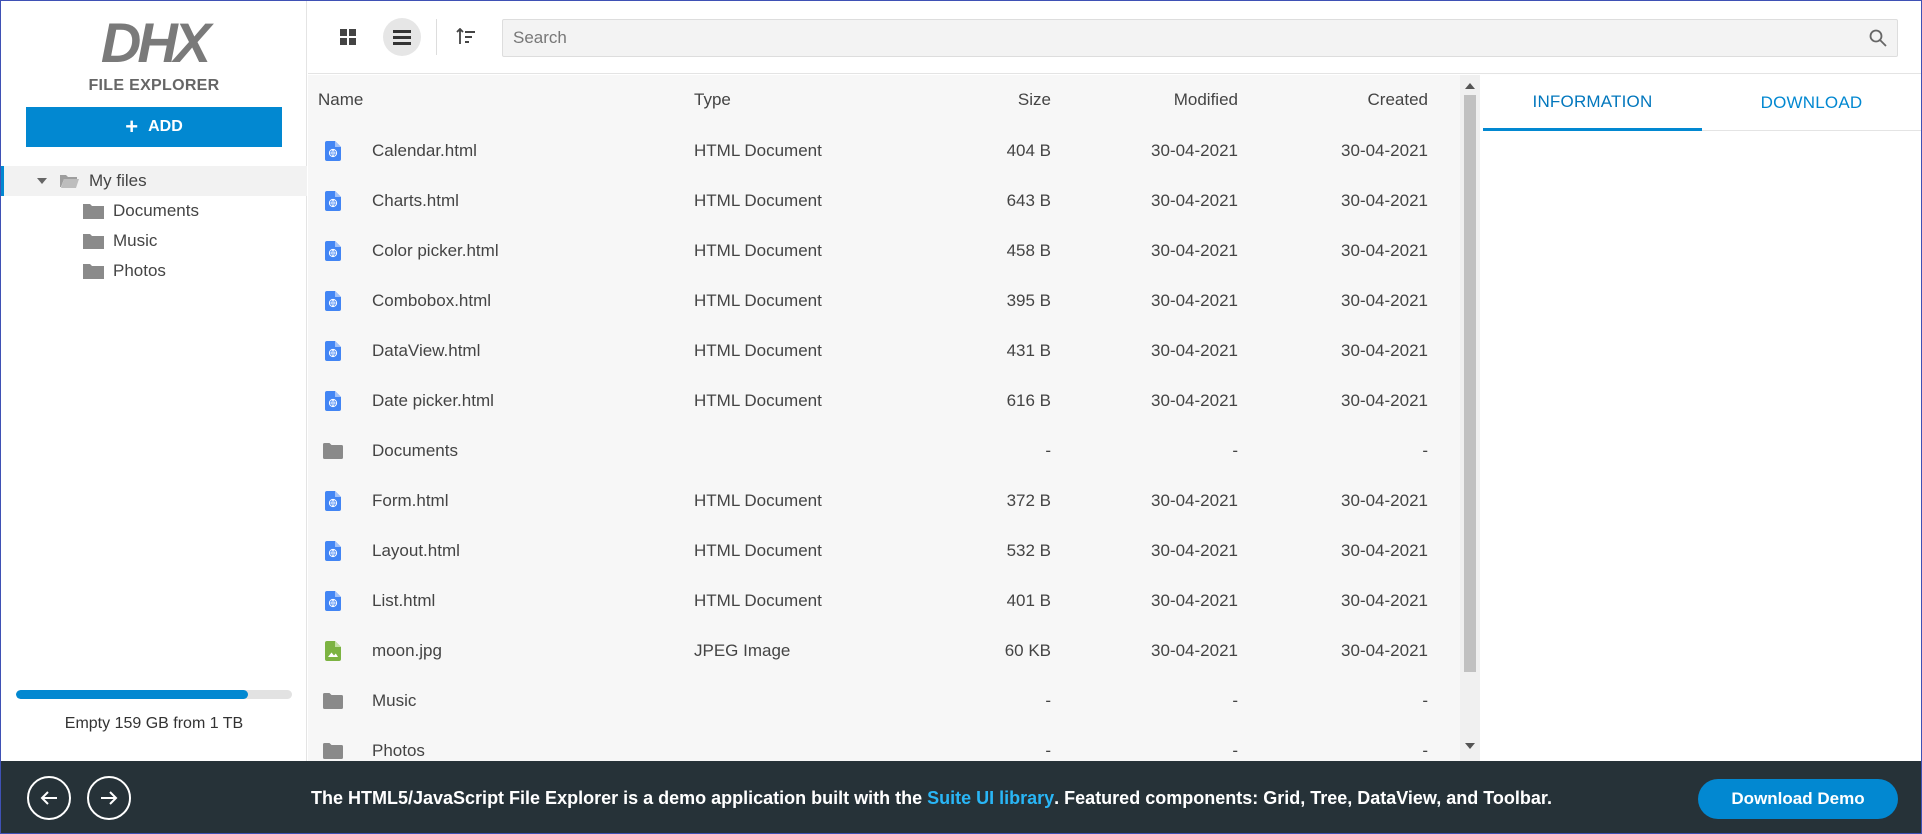 The height and width of the screenshot is (834, 1922). What do you see at coordinates (1028, 250) in the screenshot?
I see `cell-size: 458 B` at bounding box center [1028, 250].